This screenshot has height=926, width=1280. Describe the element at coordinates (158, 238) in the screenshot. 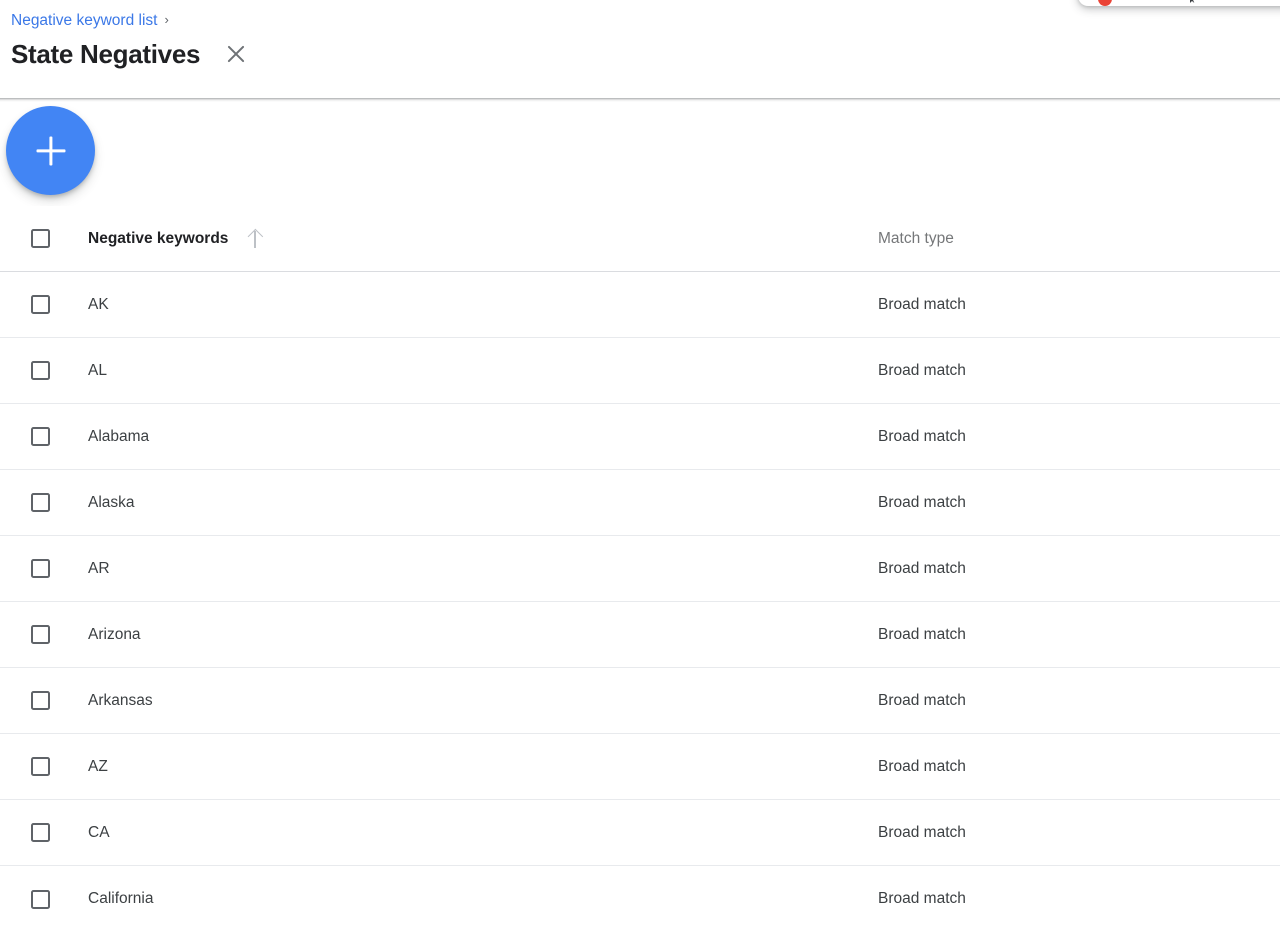

I see `column-header-negative-keywords-label: Negative keywords` at that location.